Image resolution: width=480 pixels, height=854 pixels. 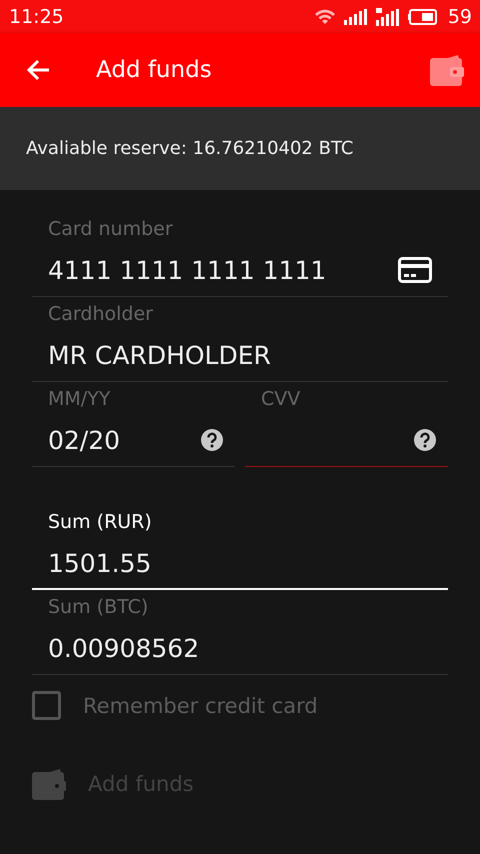 What do you see at coordinates (101, 315) in the screenshot?
I see `field-label: Cardholder` at bounding box center [101, 315].